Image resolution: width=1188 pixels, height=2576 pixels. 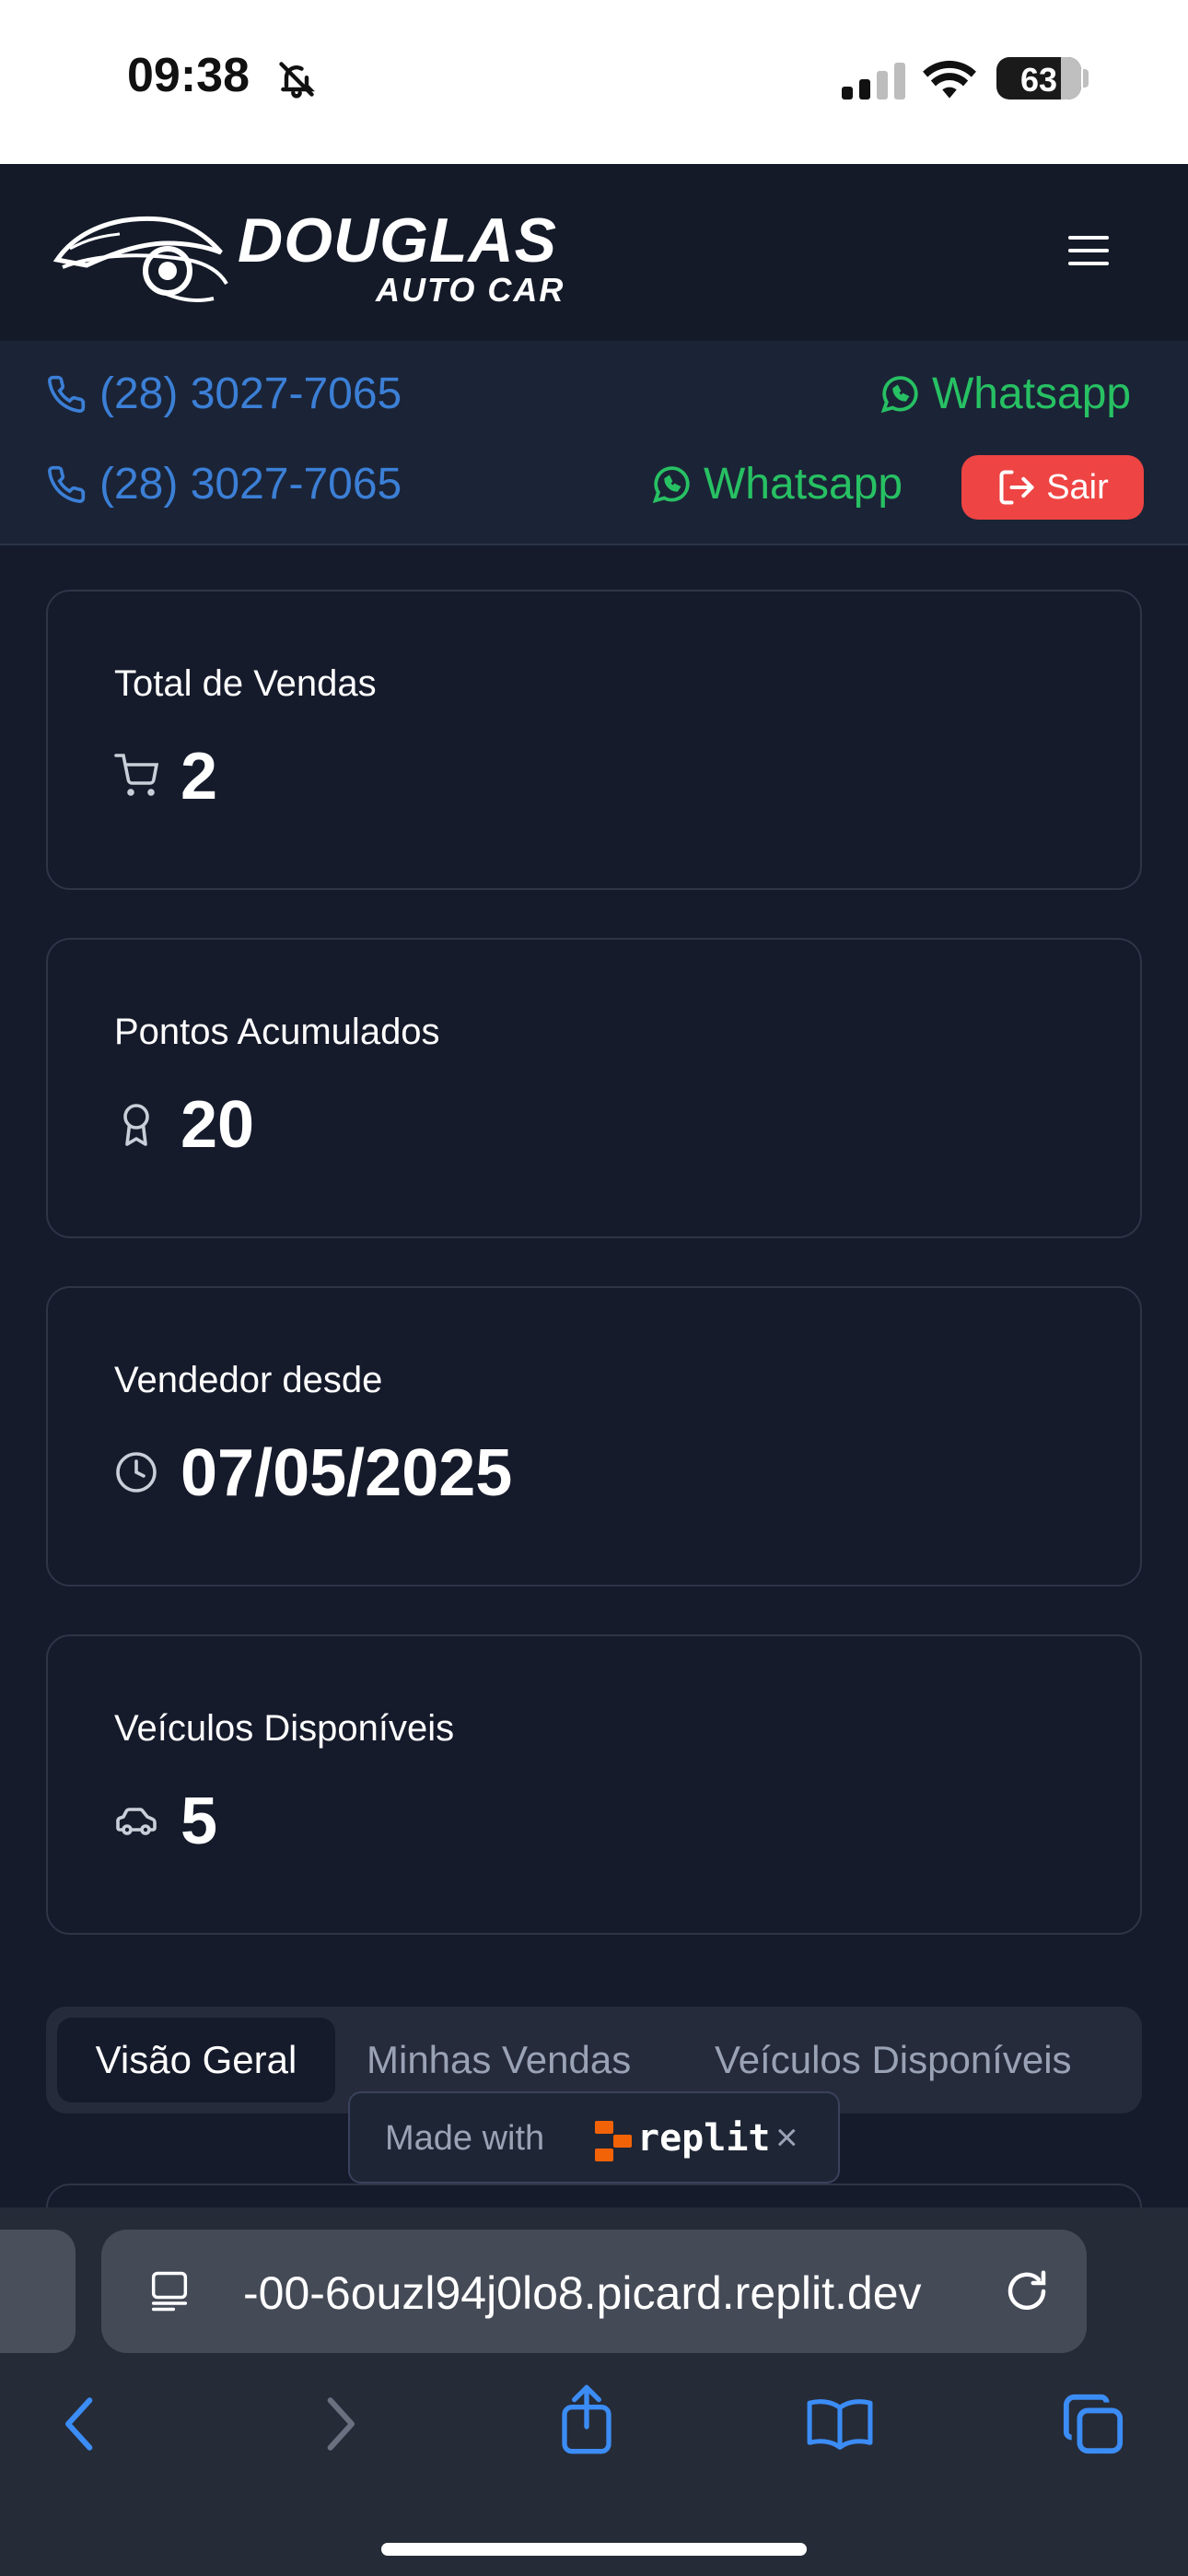 What do you see at coordinates (594, 2137) in the screenshot?
I see `made-with-replit-badge: Made with replit ×` at bounding box center [594, 2137].